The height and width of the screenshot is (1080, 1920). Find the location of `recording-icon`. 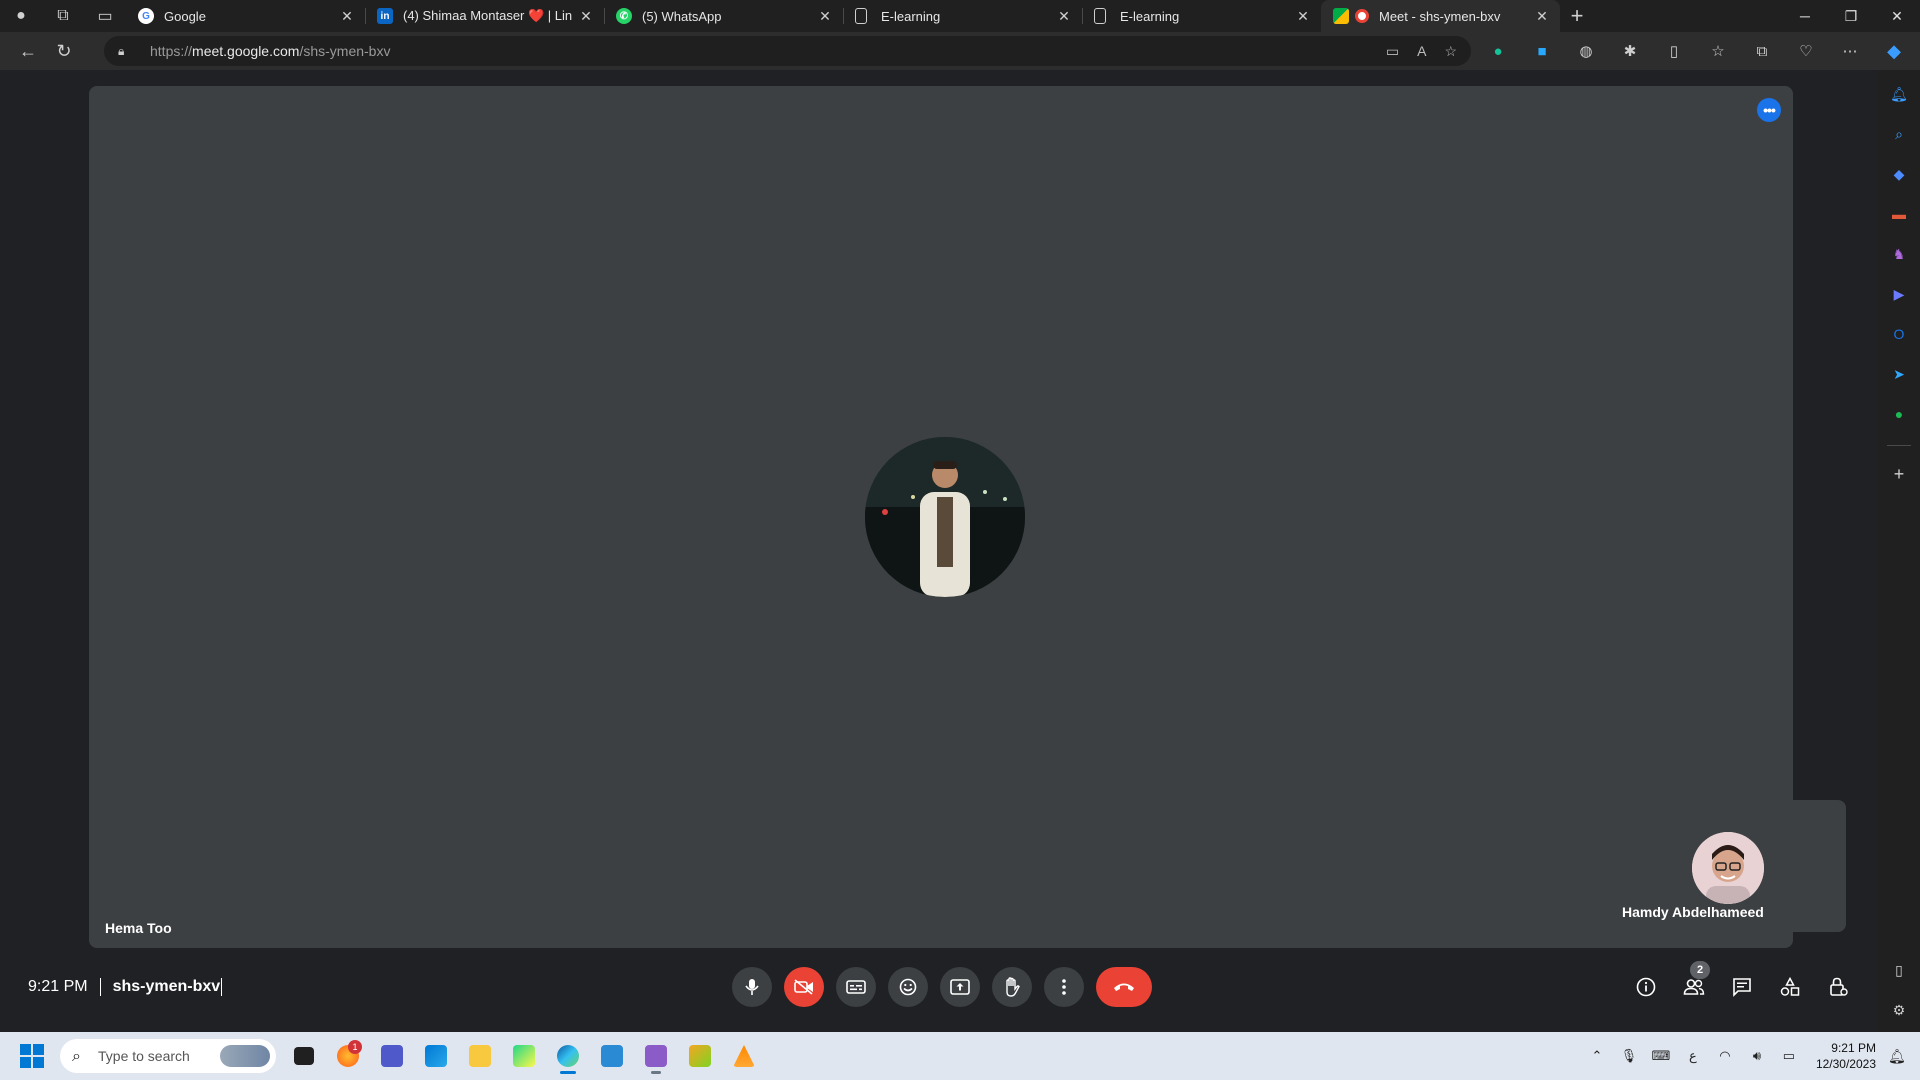

recording-icon is located at coordinates (1362, 16).